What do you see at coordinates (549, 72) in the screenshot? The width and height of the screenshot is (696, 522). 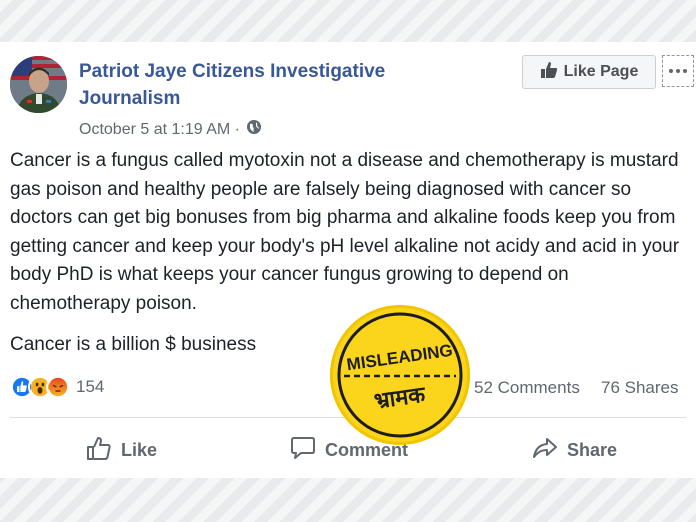 I see `thumbs-up-icon` at bounding box center [549, 72].